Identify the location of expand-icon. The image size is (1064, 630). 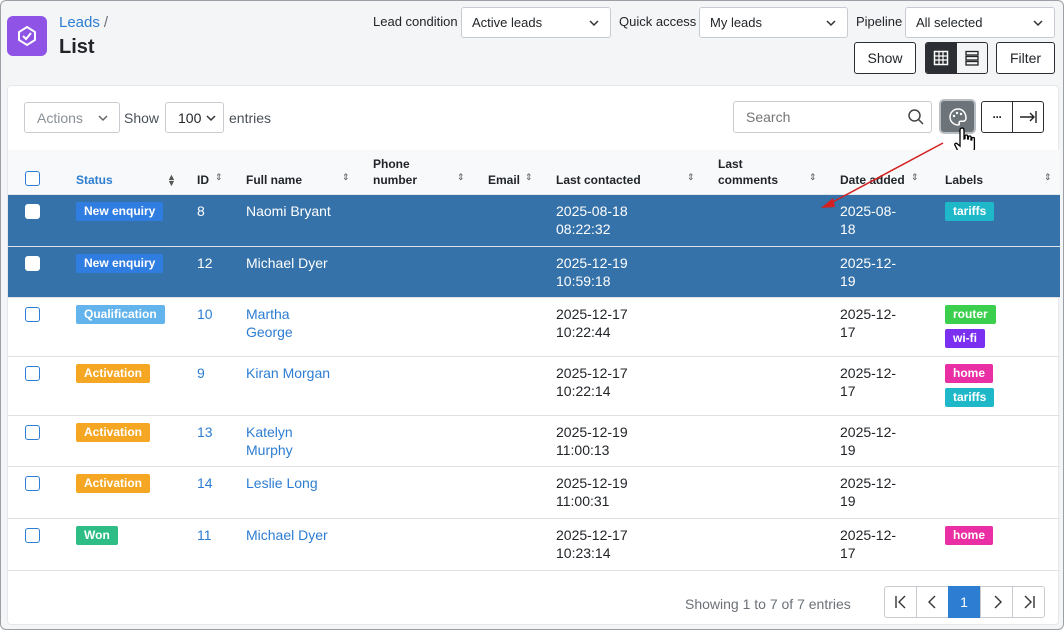
(1028, 117).